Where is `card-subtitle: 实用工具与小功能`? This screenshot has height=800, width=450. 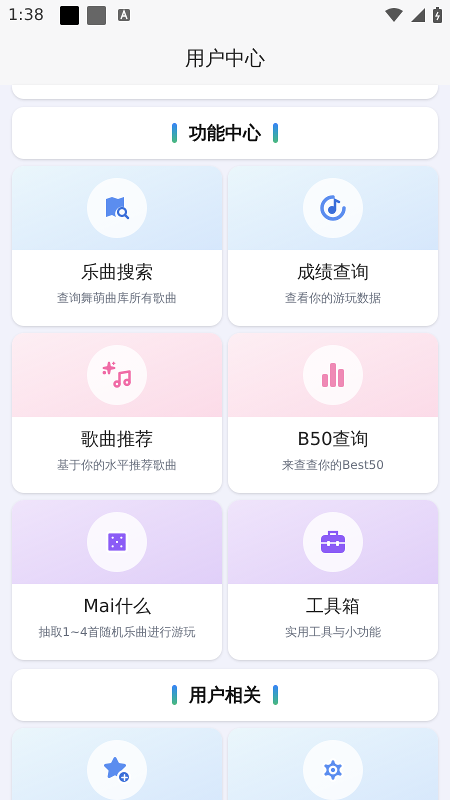
card-subtitle: 实用工具与小功能 is located at coordinates (333, 632).